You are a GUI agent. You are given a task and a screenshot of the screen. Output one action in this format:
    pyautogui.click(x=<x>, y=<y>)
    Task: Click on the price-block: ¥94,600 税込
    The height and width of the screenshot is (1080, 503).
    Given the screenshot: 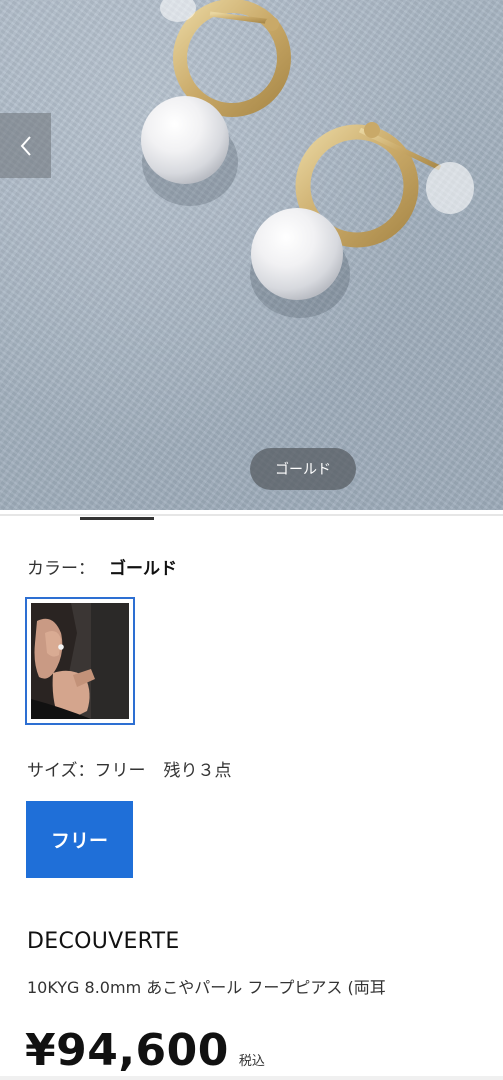 What is the action you would take?
    pyautogui.click(x=145, y=1050)
    